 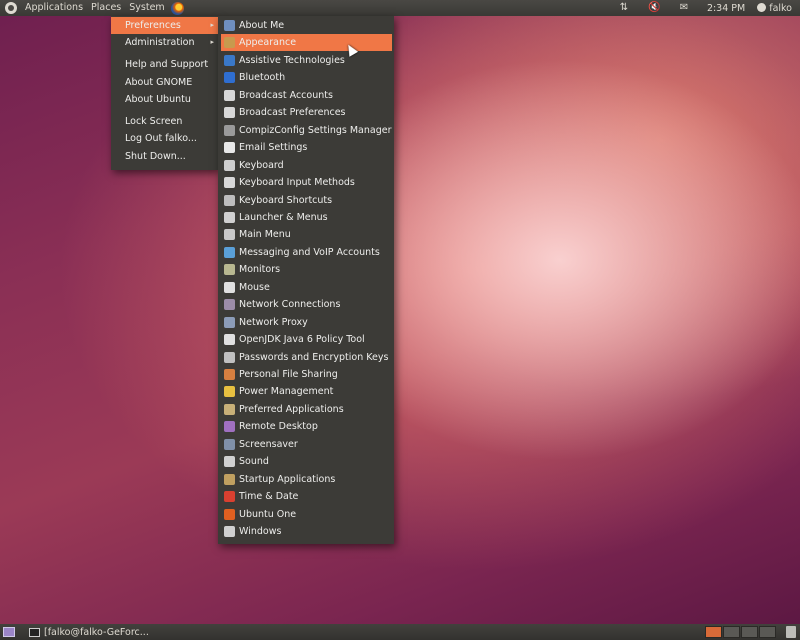 What do you see at coordinates (306, 25) in the screenshot?
I see `preferences-item: About Me` at bounding box center [306, 25].